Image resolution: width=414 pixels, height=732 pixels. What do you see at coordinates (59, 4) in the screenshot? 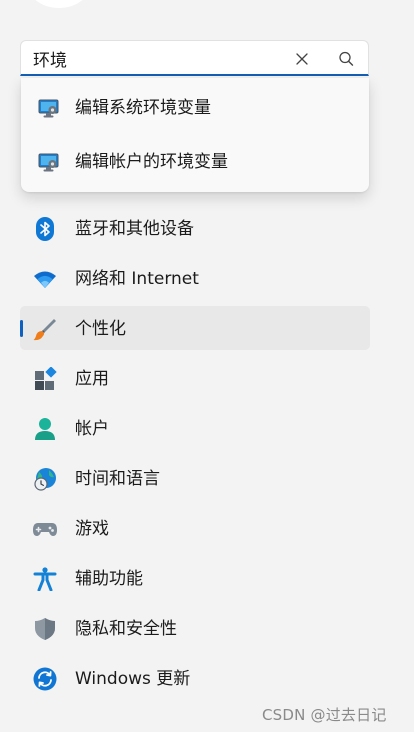
I see `user-avatar` at bounding box center [59, 4].